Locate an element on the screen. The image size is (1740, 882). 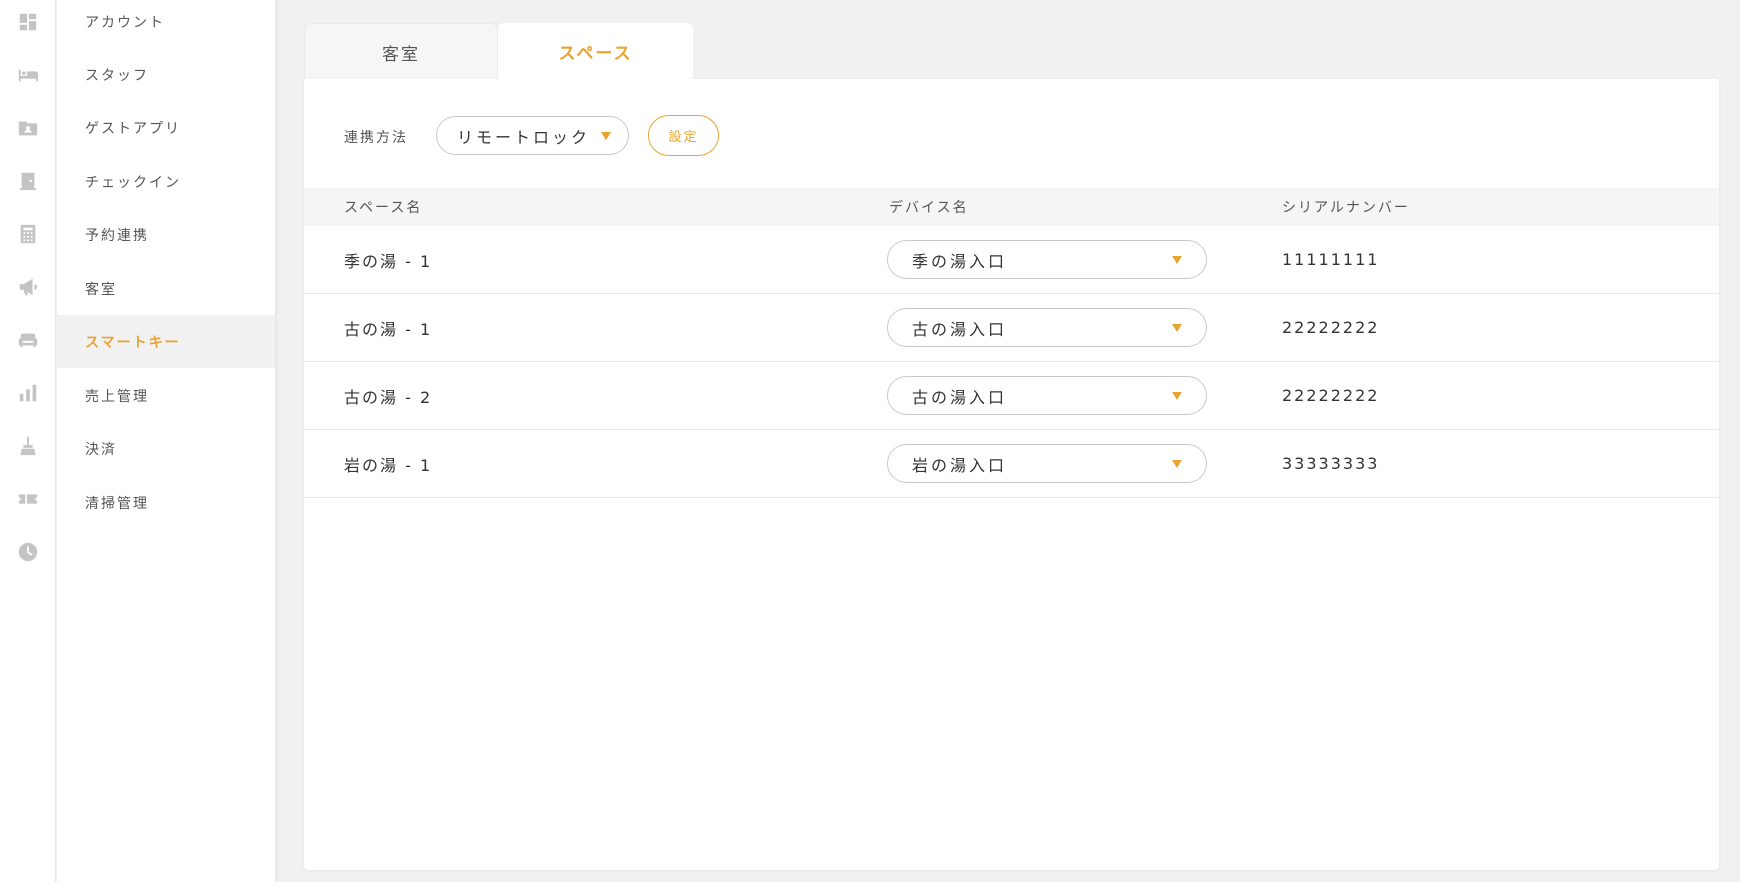
link-method-value: リモートロック is located at coordinates (524, 137).